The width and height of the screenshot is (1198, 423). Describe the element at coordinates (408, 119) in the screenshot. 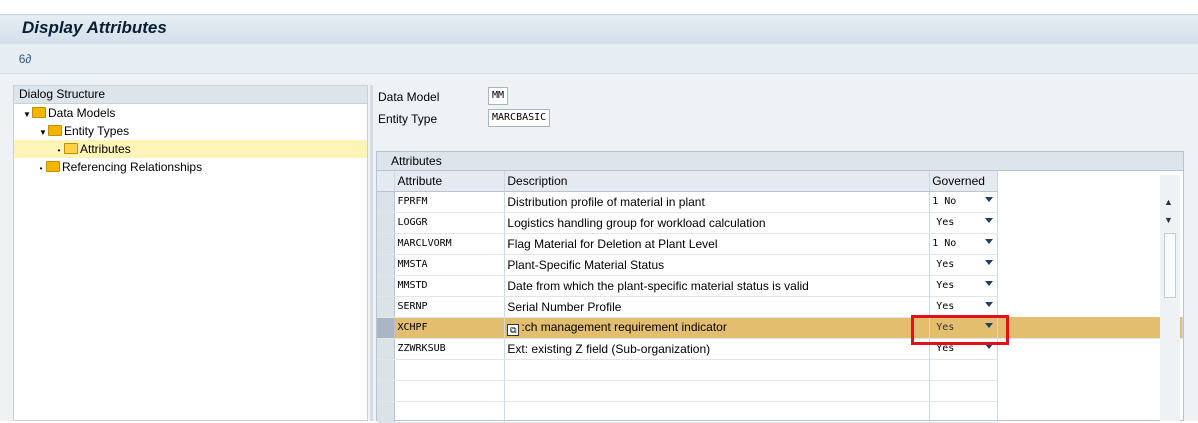

I see `entity-type-label: Entity Type` at that location.